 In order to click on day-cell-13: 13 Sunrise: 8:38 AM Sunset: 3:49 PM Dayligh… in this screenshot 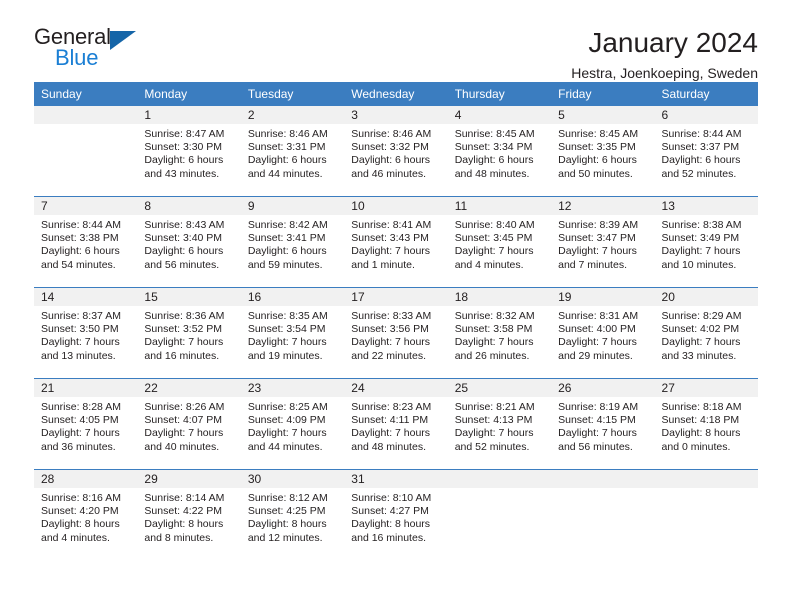, I will do `click(706, 242)`.